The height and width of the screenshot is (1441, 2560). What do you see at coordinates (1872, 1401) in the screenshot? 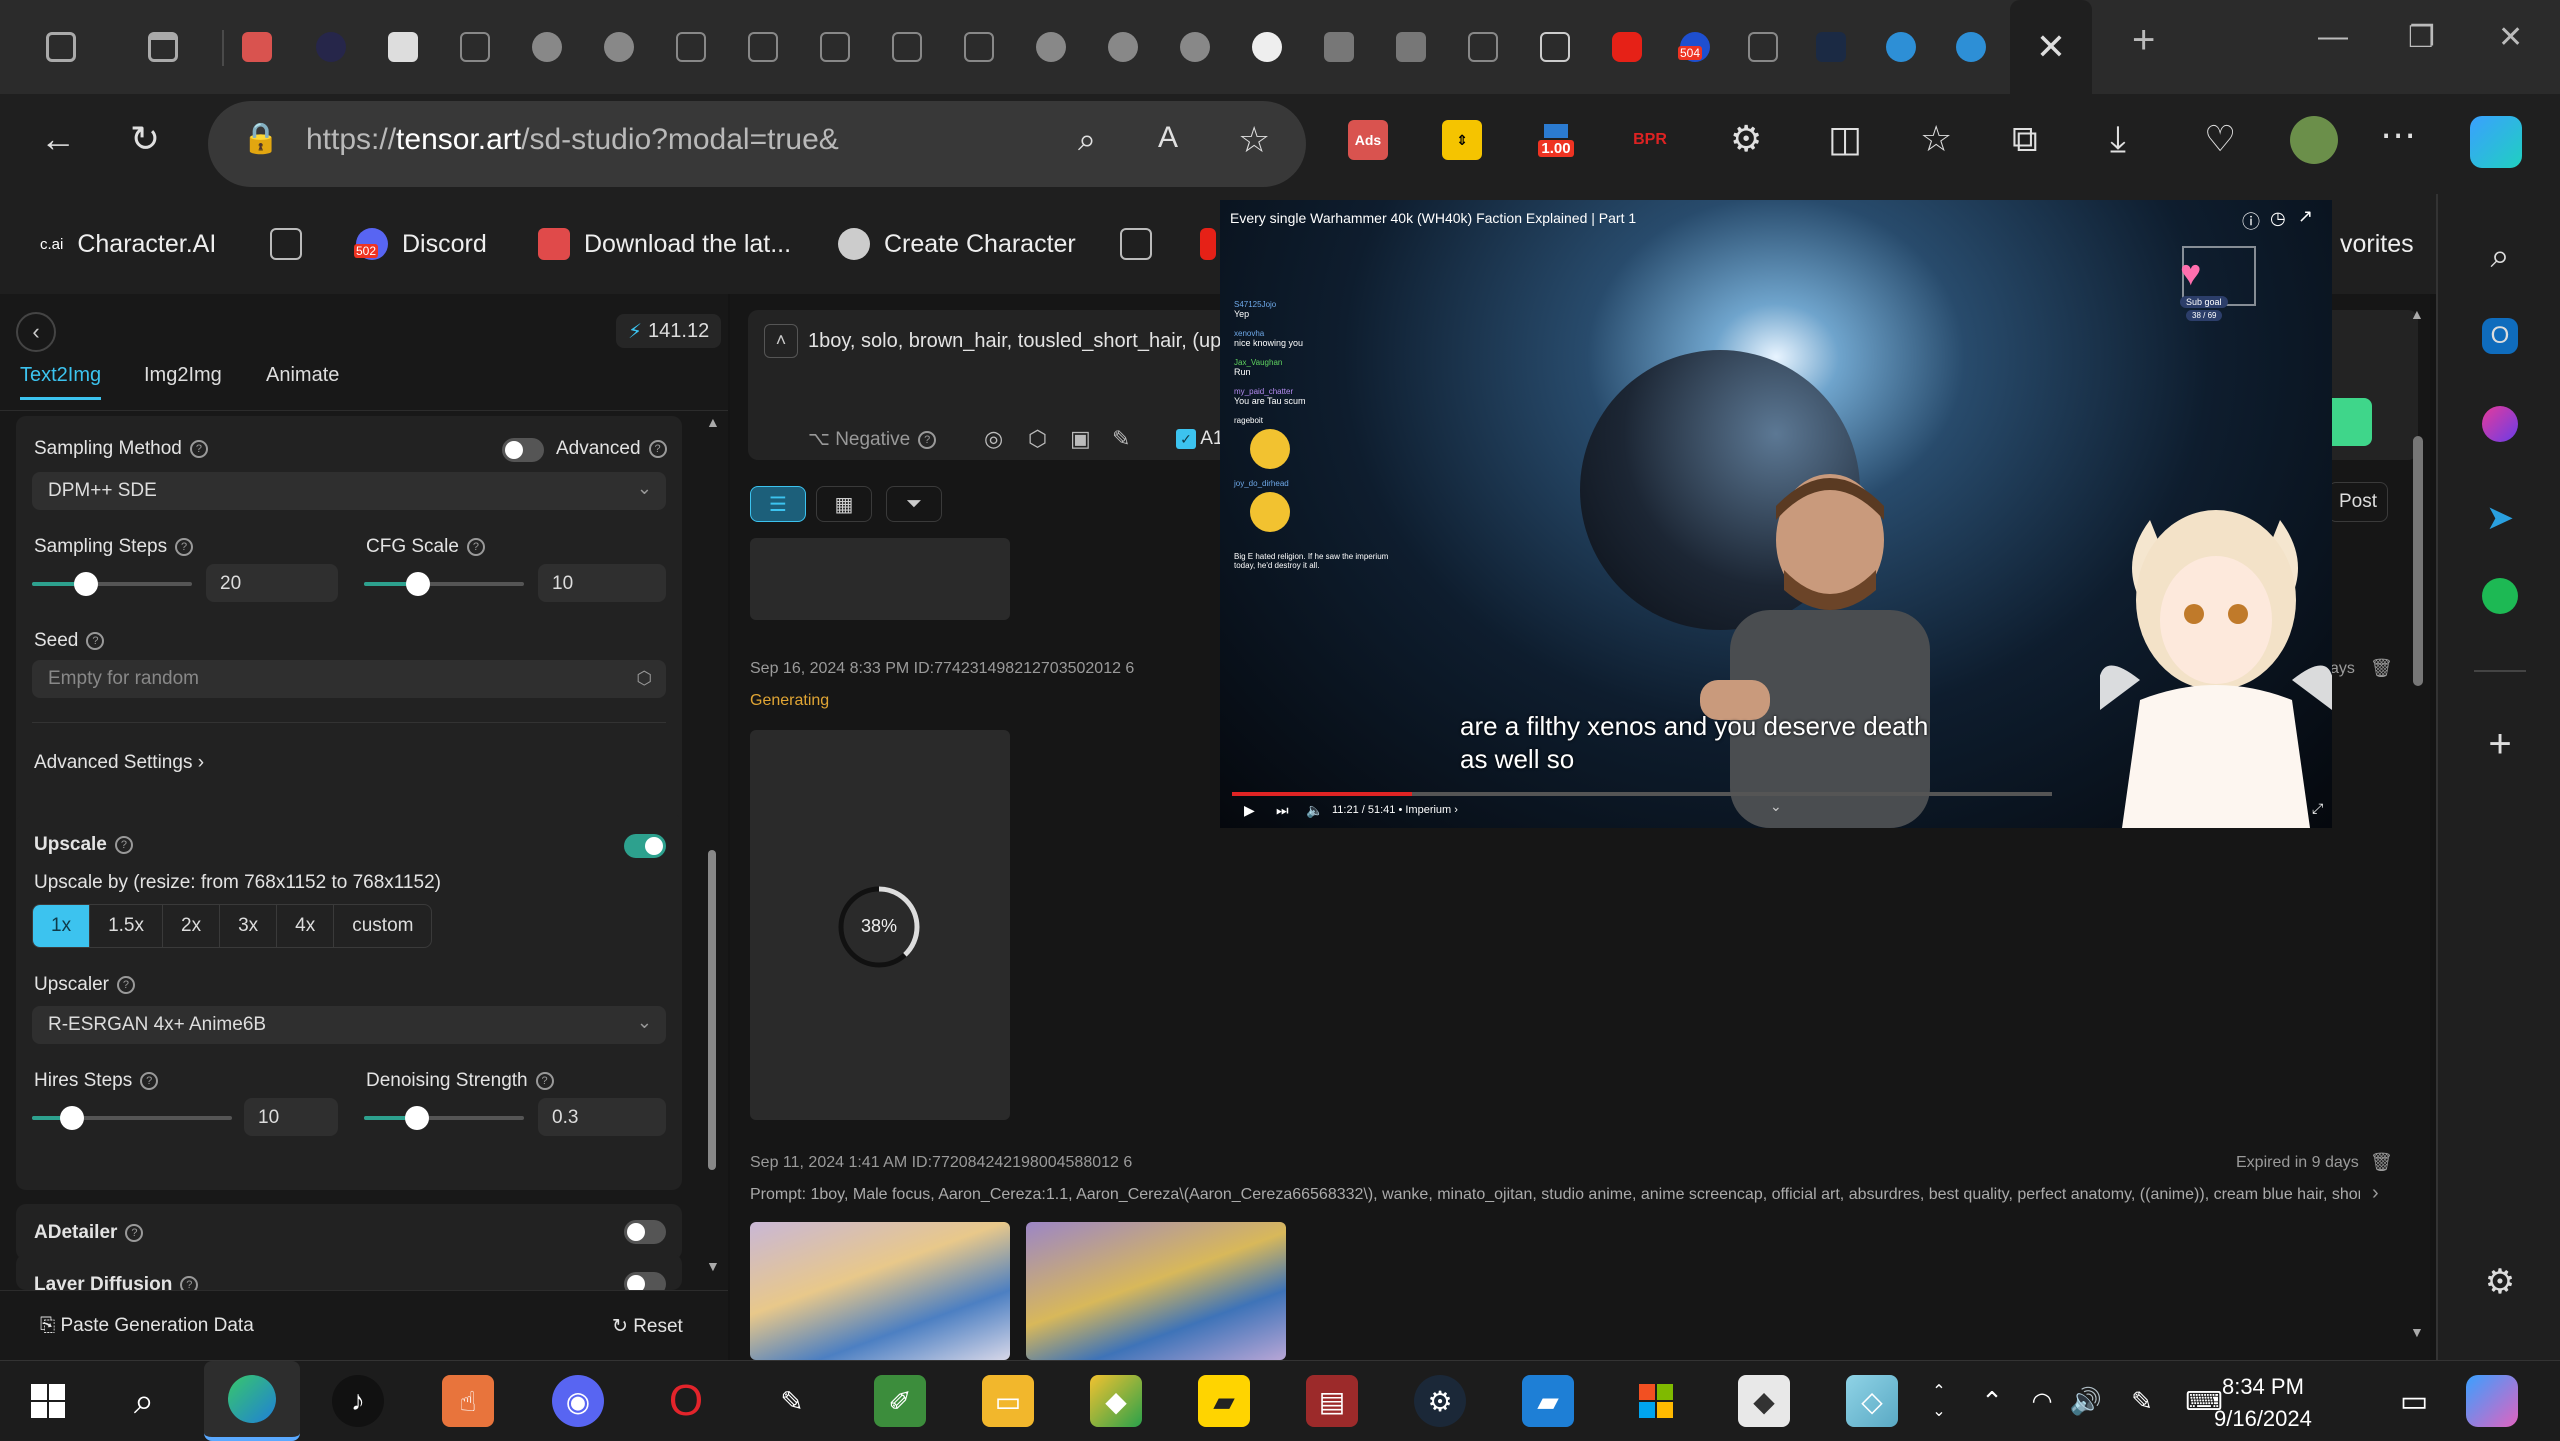
I see `app-cyan-icon: ◇` at bounding box center [1872, 1401].